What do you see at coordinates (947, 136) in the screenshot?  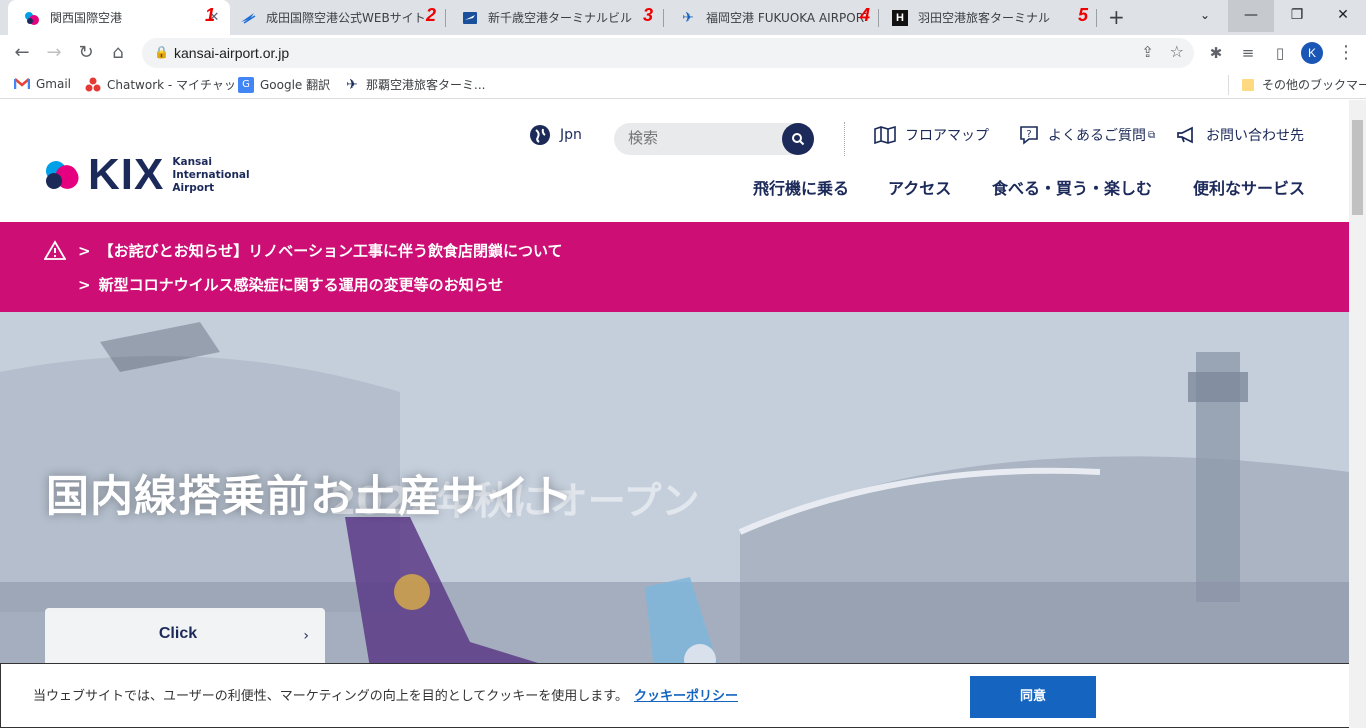 I see `floor-map-label: フロアマップ` at bounding box center [947, 136].